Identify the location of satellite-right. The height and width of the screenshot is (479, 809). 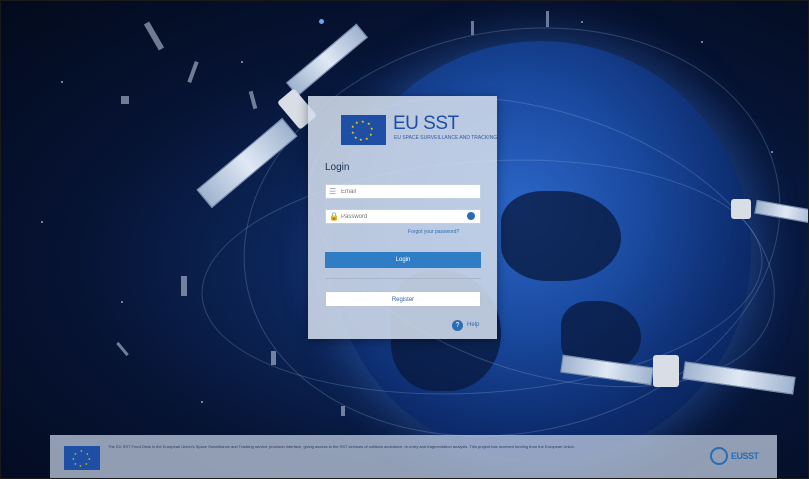
(759, 211).